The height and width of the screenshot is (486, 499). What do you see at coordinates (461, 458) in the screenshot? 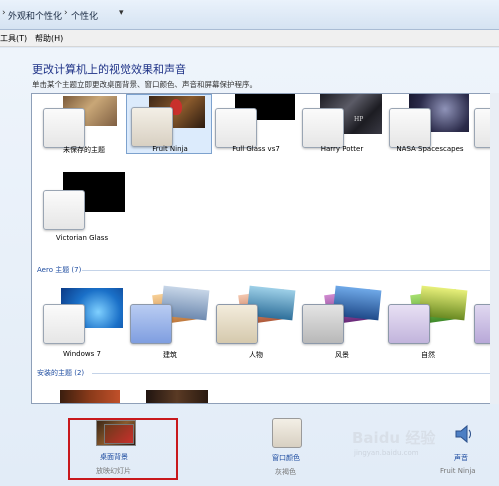
I see `sounds-label: 声音` at bounding box center [461, 458].